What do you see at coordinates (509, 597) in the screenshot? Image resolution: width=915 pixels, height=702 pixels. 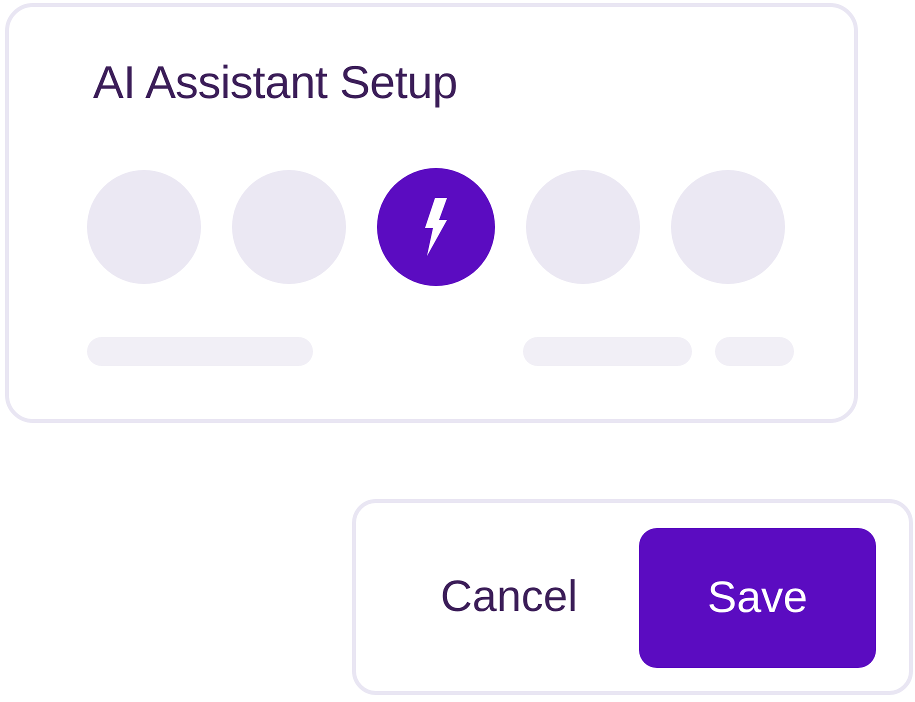 I see `cancel-button: Cancel` at bounding box center [509, 597].